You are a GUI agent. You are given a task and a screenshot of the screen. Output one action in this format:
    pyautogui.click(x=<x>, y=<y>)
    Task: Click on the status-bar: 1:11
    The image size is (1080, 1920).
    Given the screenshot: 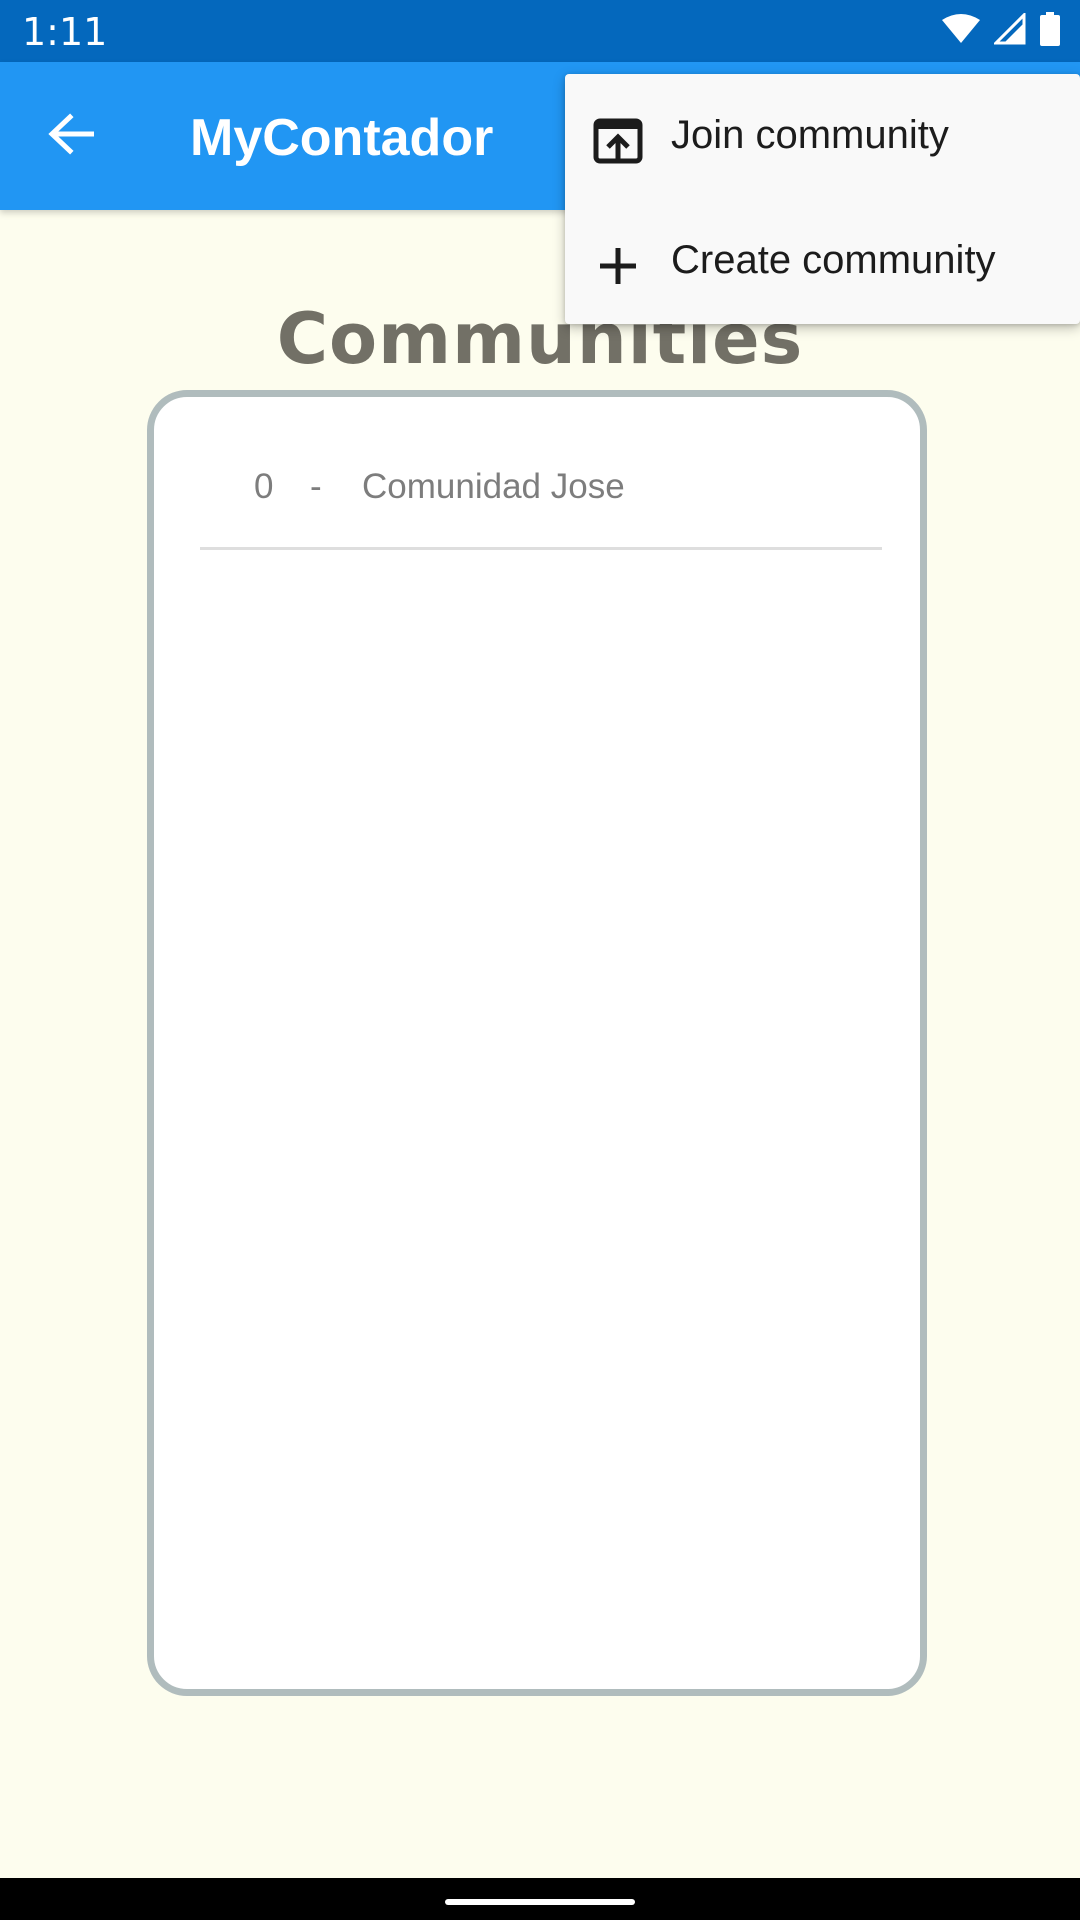 What is the action you would take?
    pyautogui.click(x=540, y=31)
    